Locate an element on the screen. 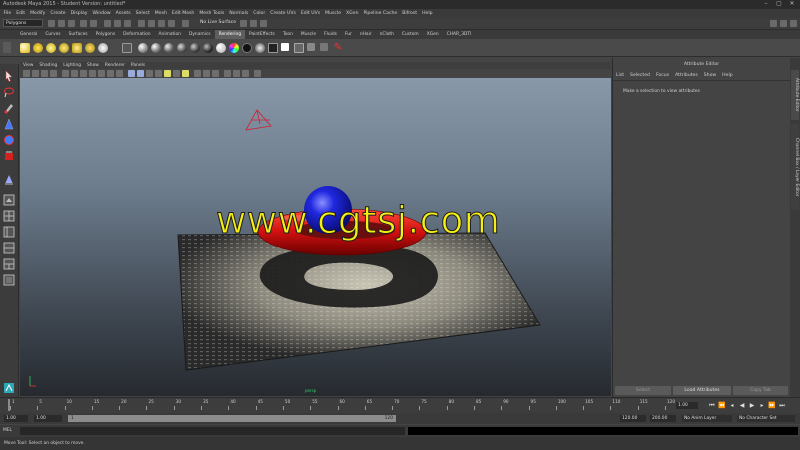  tab-curves: Curves is located at coordinates (52, 34).